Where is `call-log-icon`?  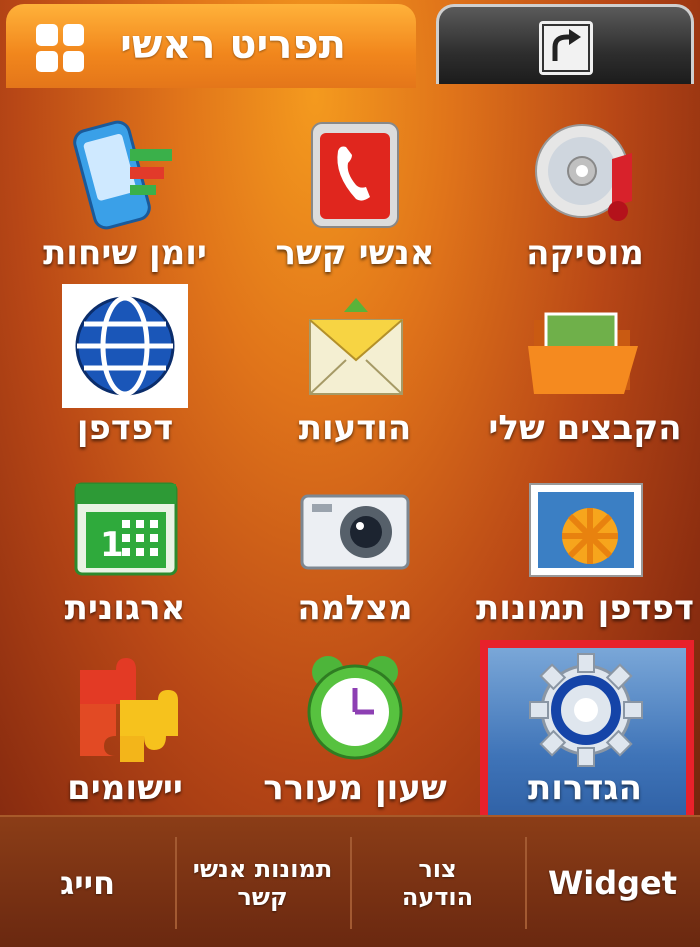 call-log-icon is located at coordinates (125, 175).